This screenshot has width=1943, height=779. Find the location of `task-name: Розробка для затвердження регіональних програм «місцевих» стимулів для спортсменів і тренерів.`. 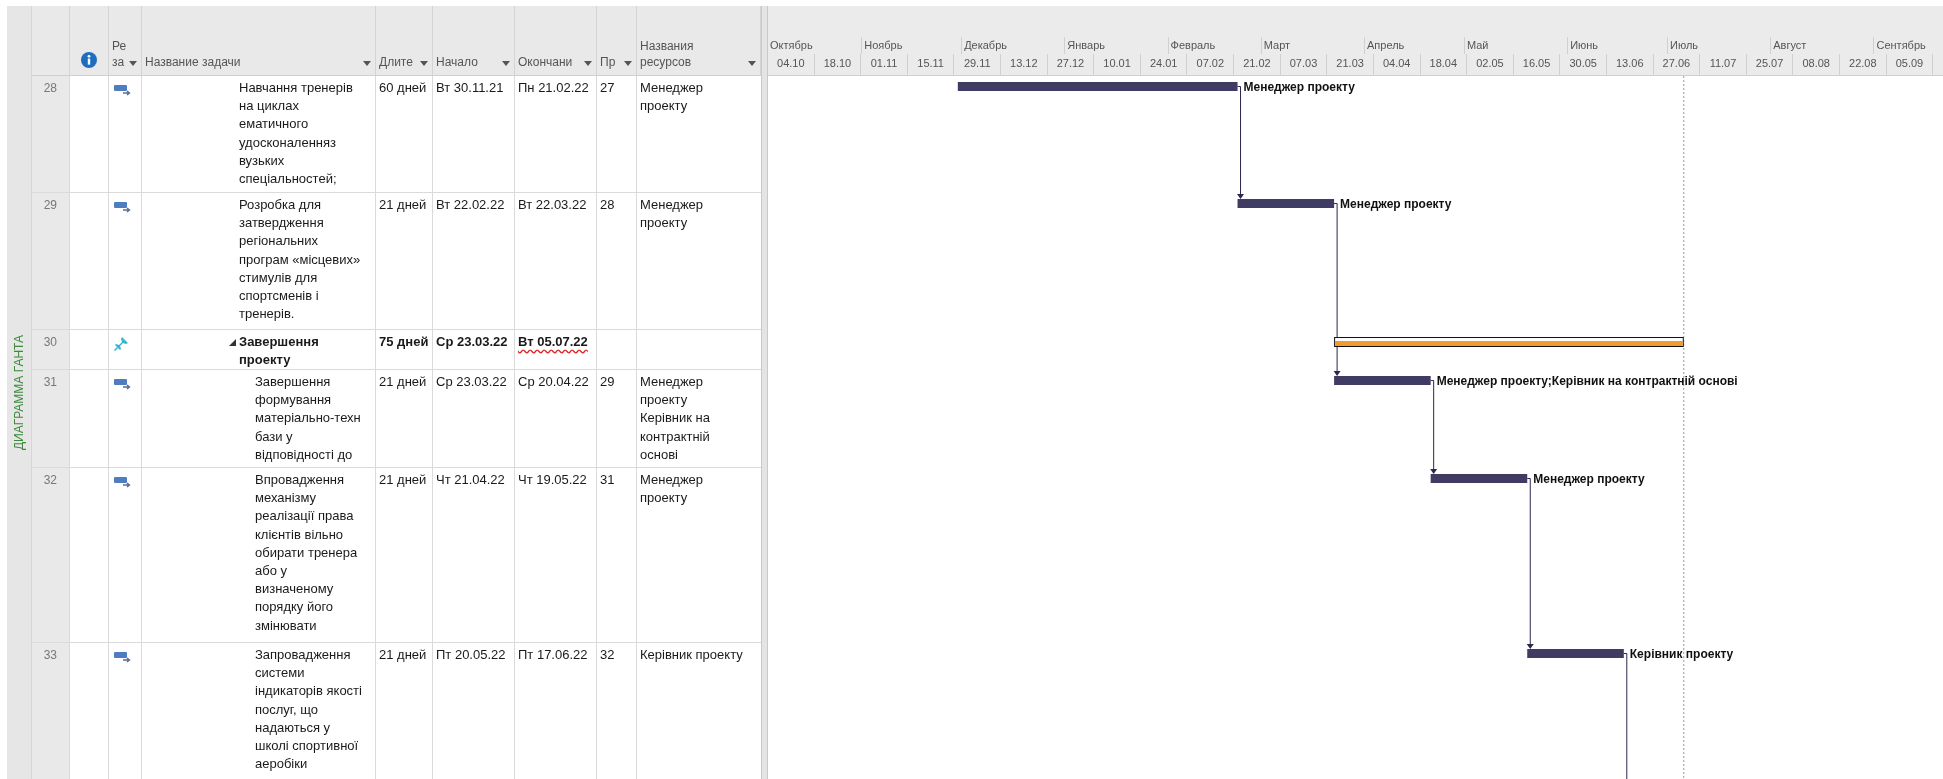

task-name: Розробка для затвердження регіональних програм «місцевих» стимулів для спортсменів і тренерів. is located at coordinates (300, 260).